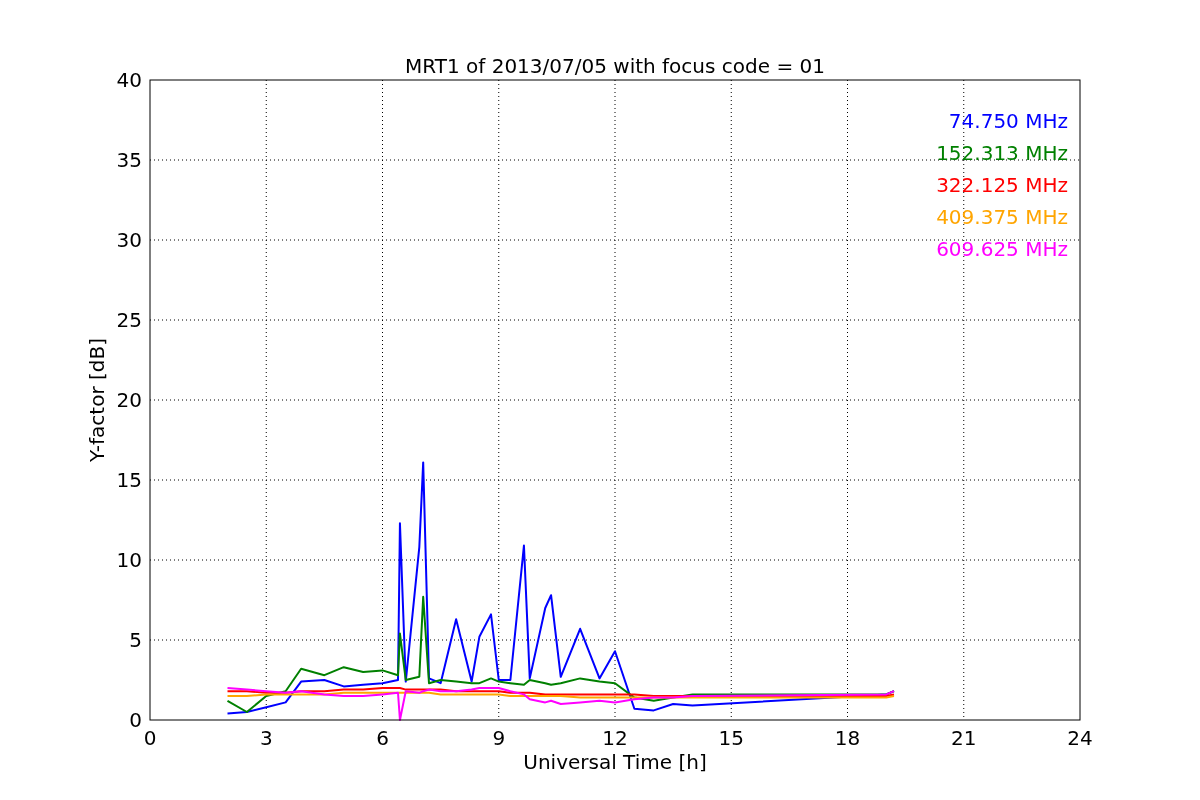 This screenshot has width=1200, height=800. What do you see at coordinates (129, 400) in the screenshot?
I see `tick-label: 20` at bounding box center [129, 400].